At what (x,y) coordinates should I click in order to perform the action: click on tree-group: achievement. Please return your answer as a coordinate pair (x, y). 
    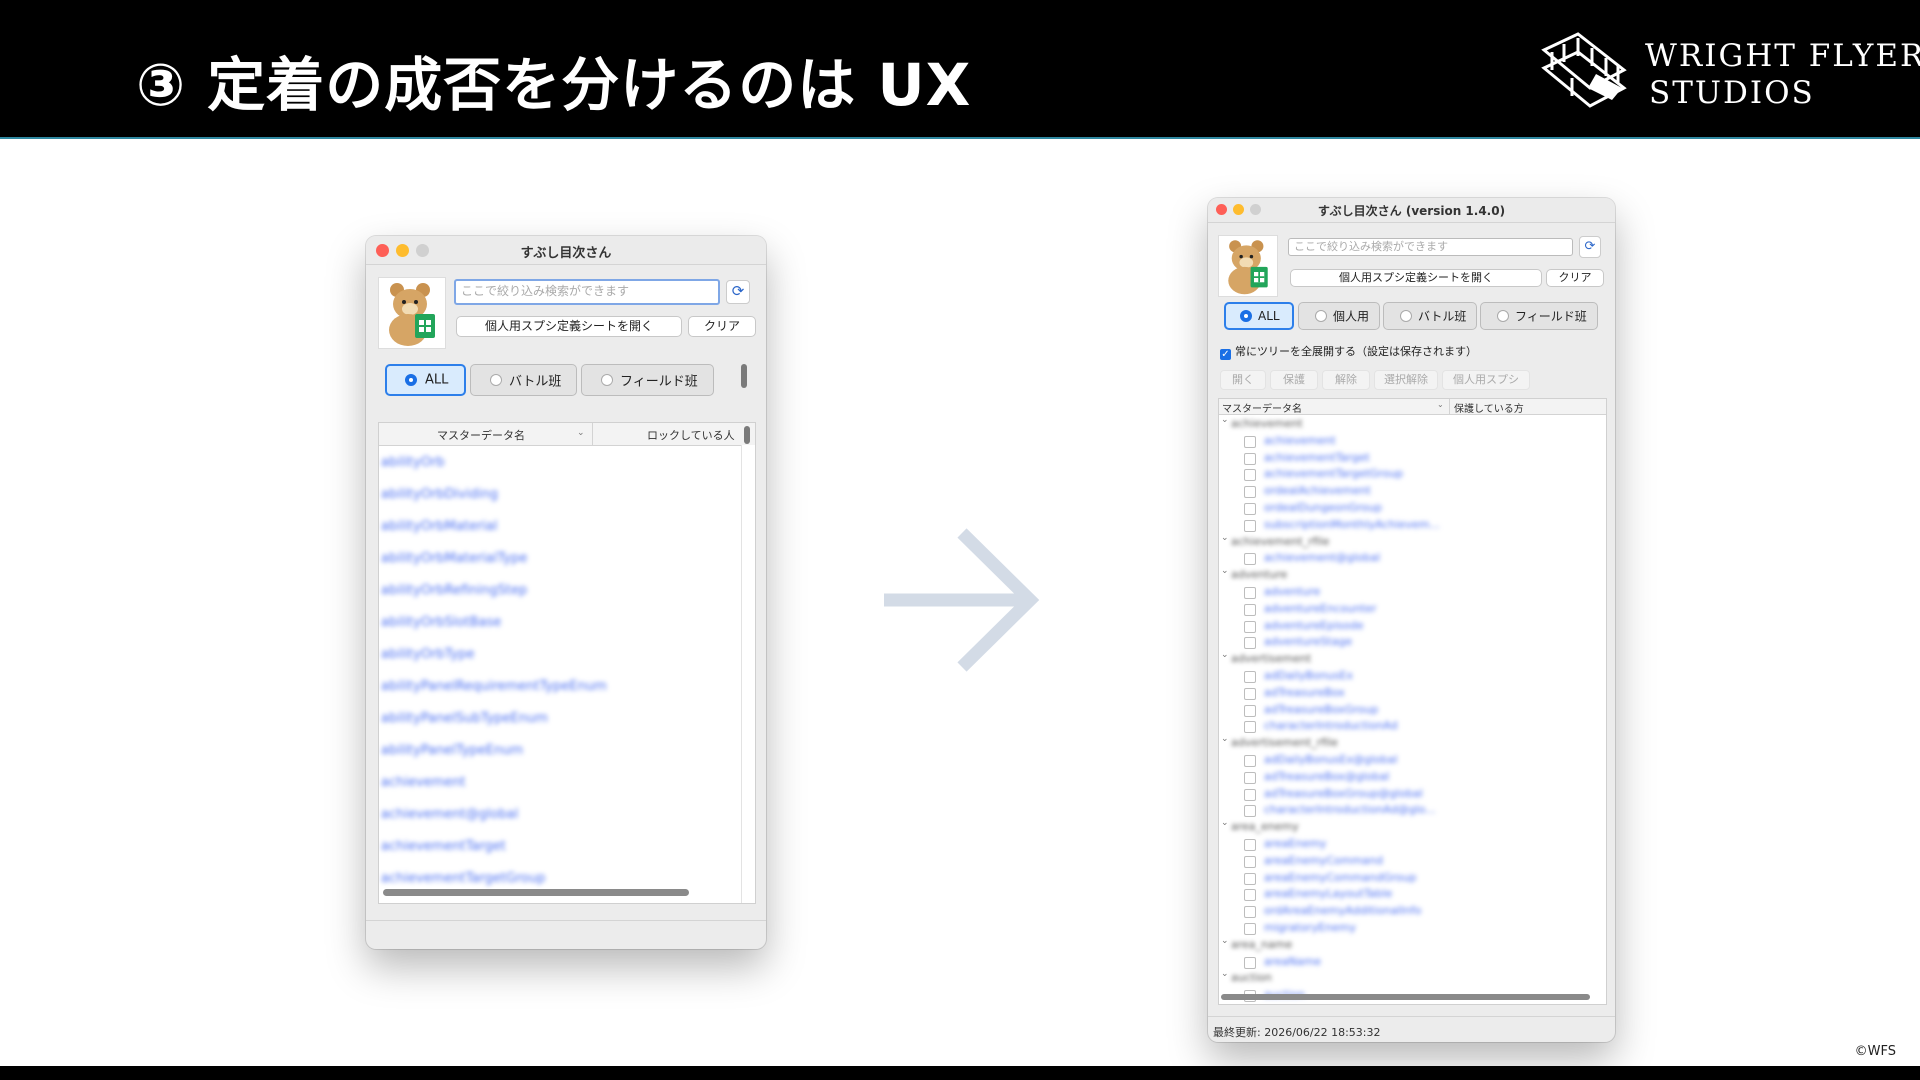
    Looking at the image, I should click on (1267, 423).